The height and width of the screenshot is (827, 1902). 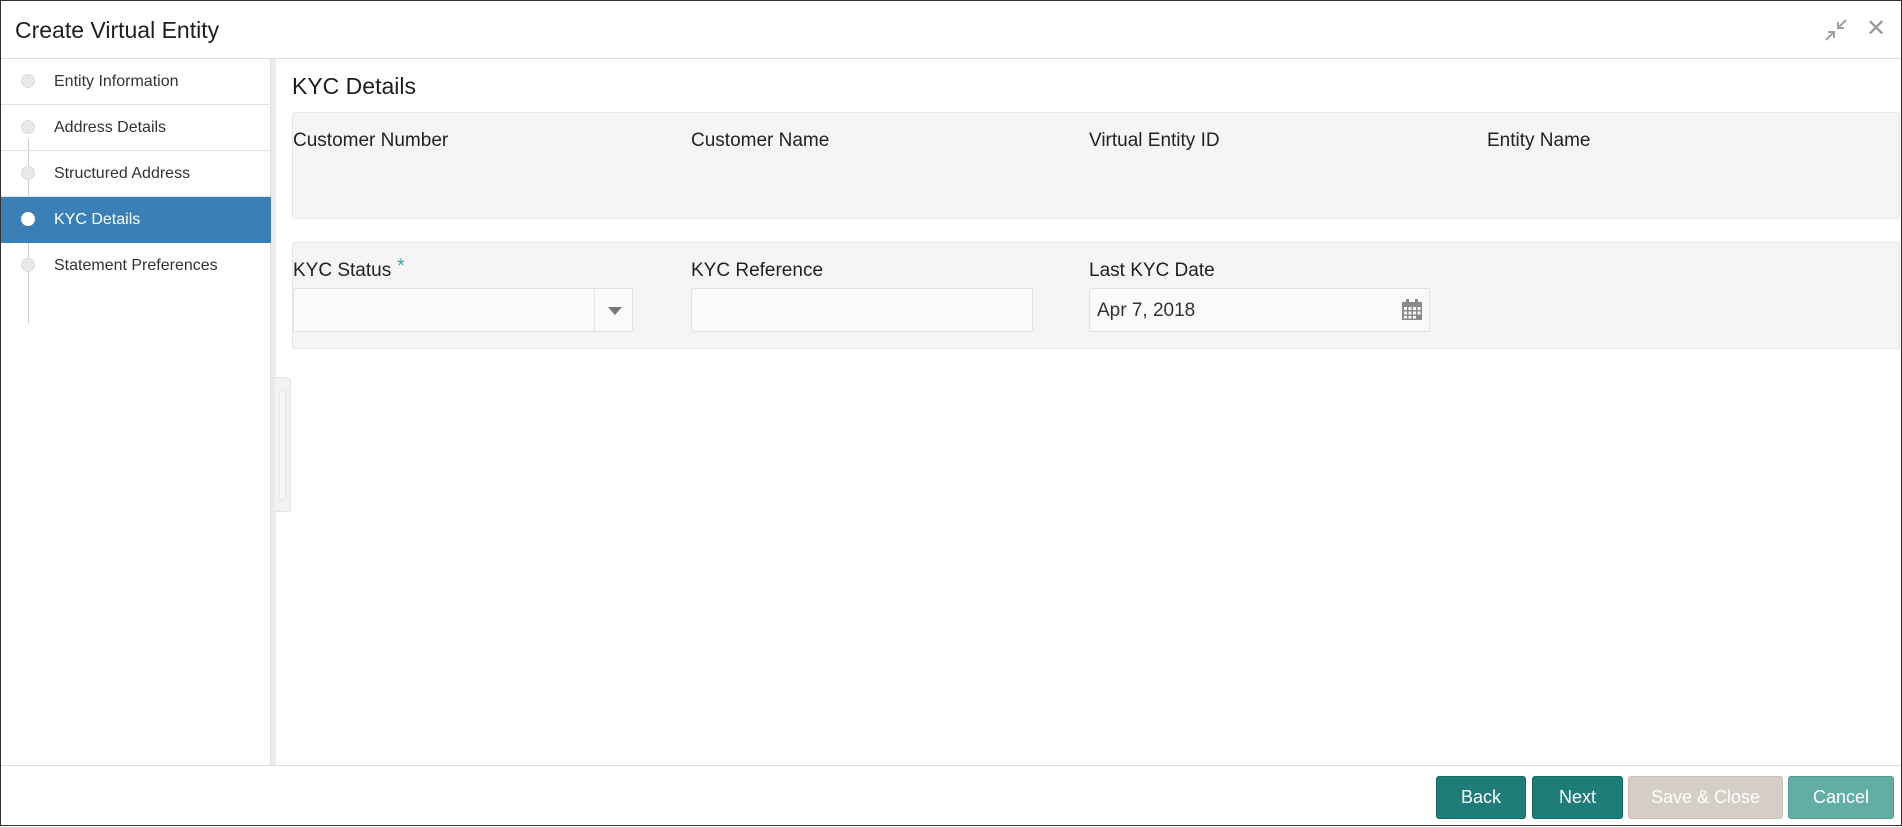 What do you see at coordinates (1412, 310) in the screenshot?
I see `calendar-icon` at bounding box center [1412, 310].